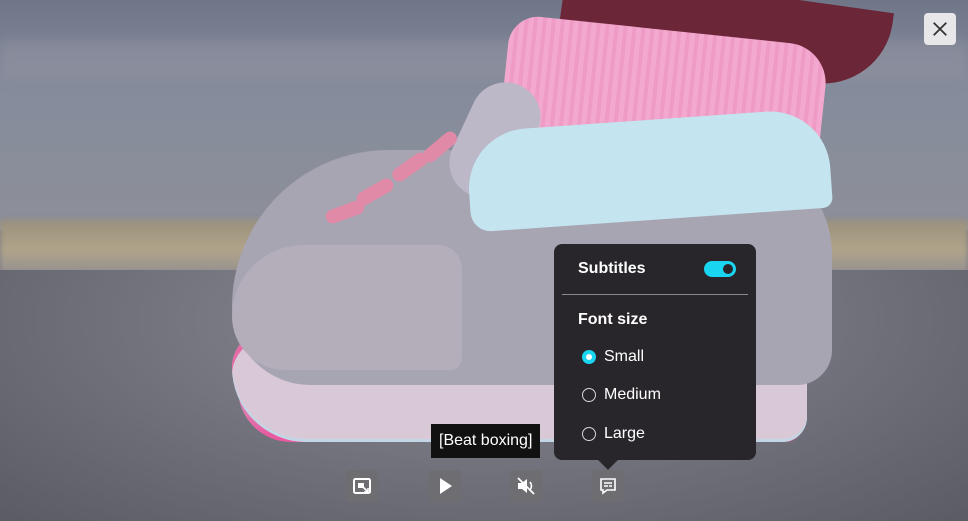  I want to click on close-button, so click(940, 29).